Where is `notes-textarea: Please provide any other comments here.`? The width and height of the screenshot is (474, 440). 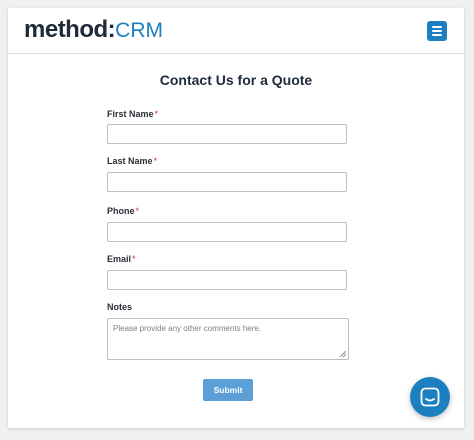
notes-textarea: Please provide any other comments here. is located at coordinates (228, 339).